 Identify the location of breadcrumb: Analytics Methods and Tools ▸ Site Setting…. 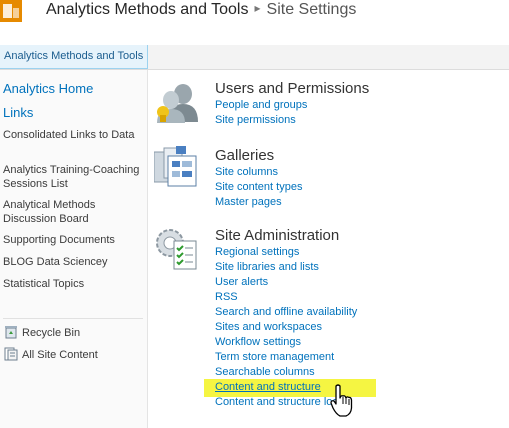
(201, 10).